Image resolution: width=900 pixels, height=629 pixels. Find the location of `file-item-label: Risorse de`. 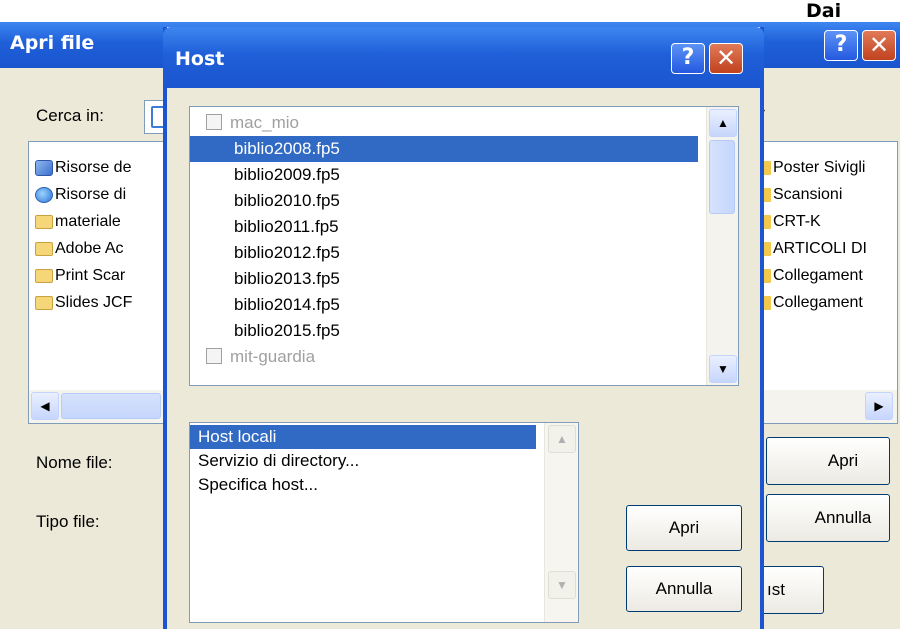

file-item-label: Risorse de is located at coordinates (93, 167).